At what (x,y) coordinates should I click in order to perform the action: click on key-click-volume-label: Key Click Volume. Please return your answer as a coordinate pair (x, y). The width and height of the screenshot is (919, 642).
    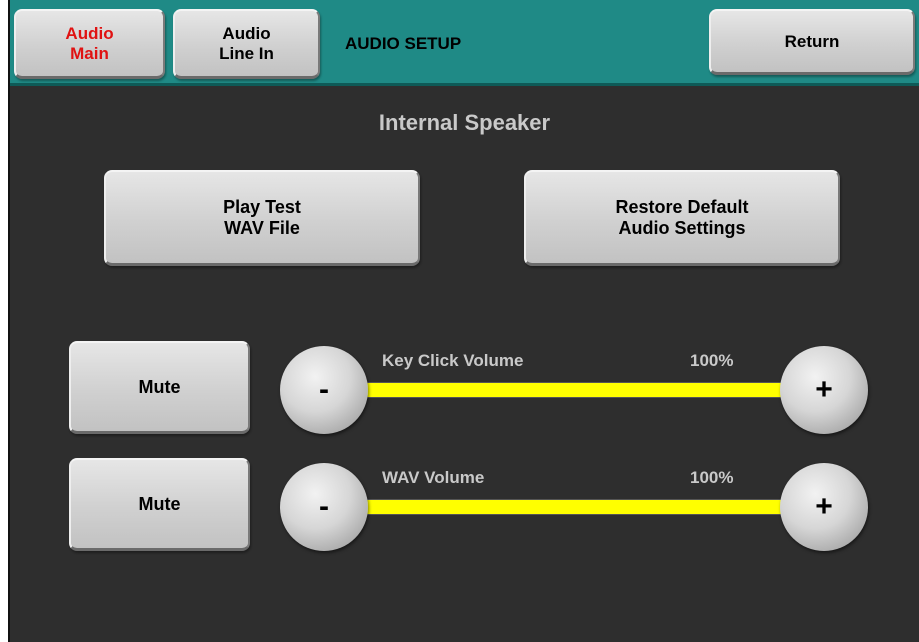
    Looking at the image, I should click on (453, 360).